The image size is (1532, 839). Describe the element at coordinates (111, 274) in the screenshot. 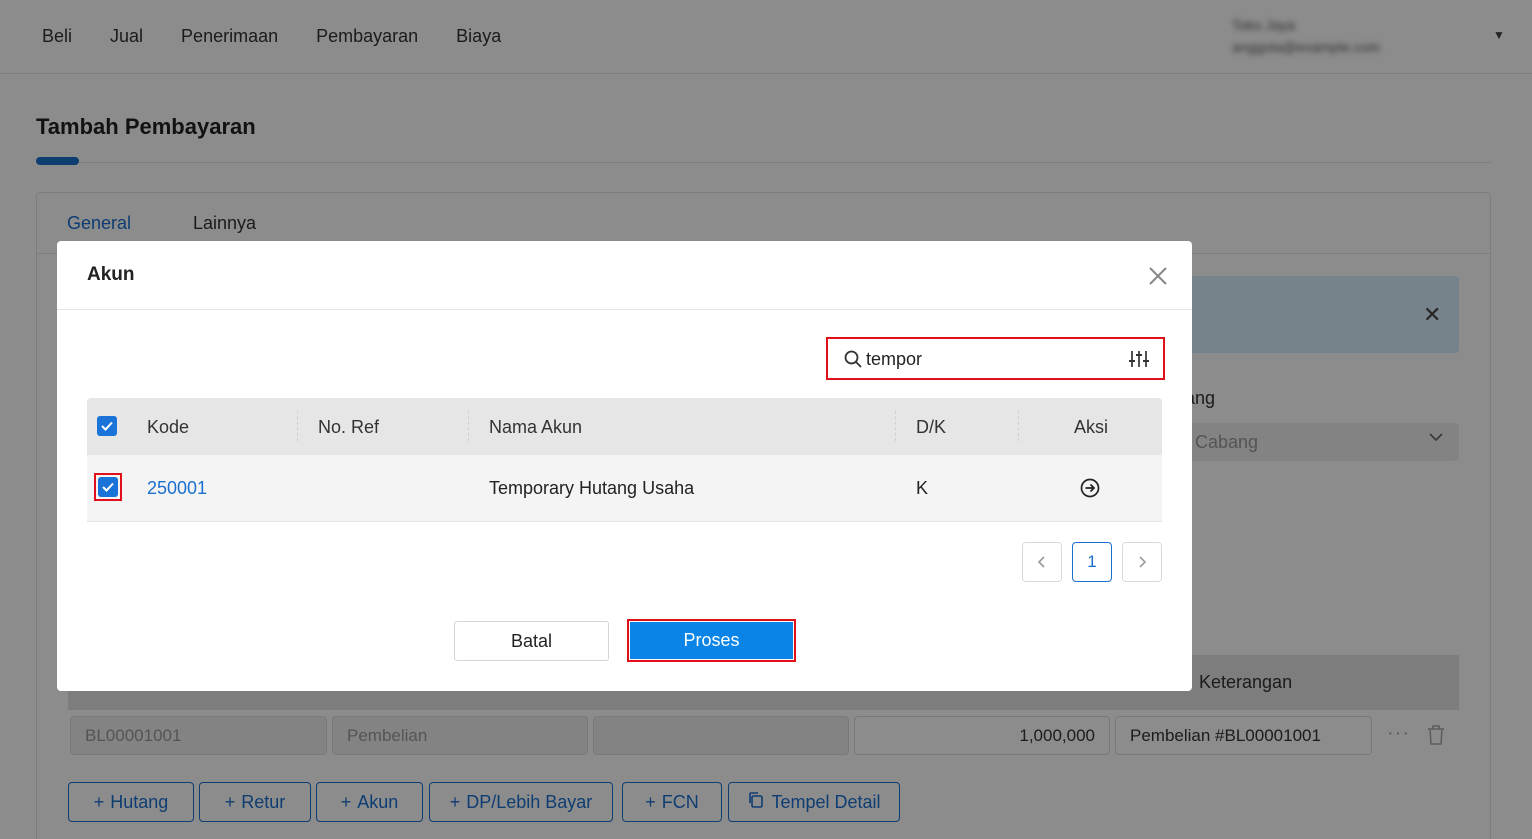

I see `modal-title: Akun` at that location.